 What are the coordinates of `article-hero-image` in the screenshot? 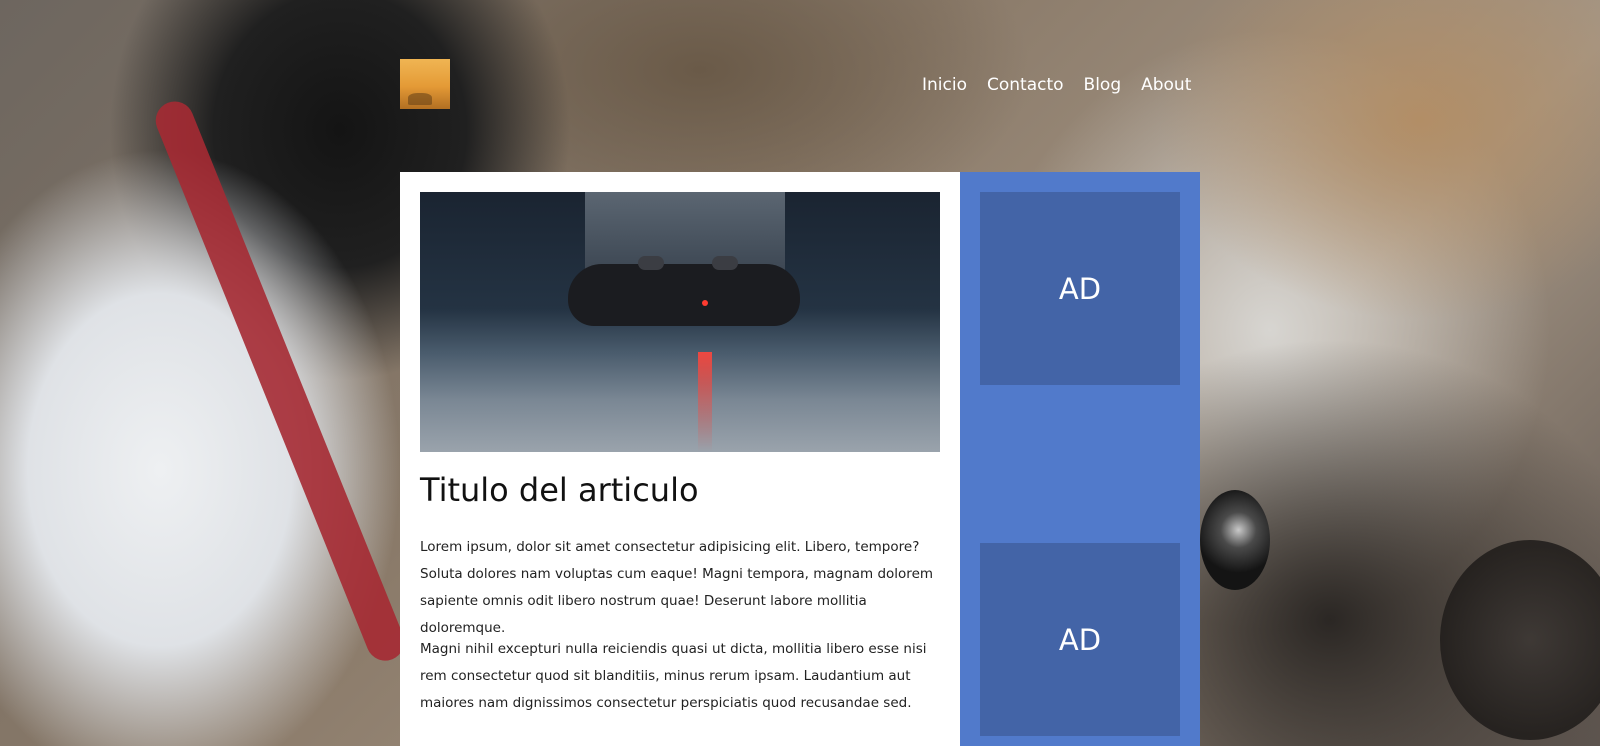 It's located at (680, 322).